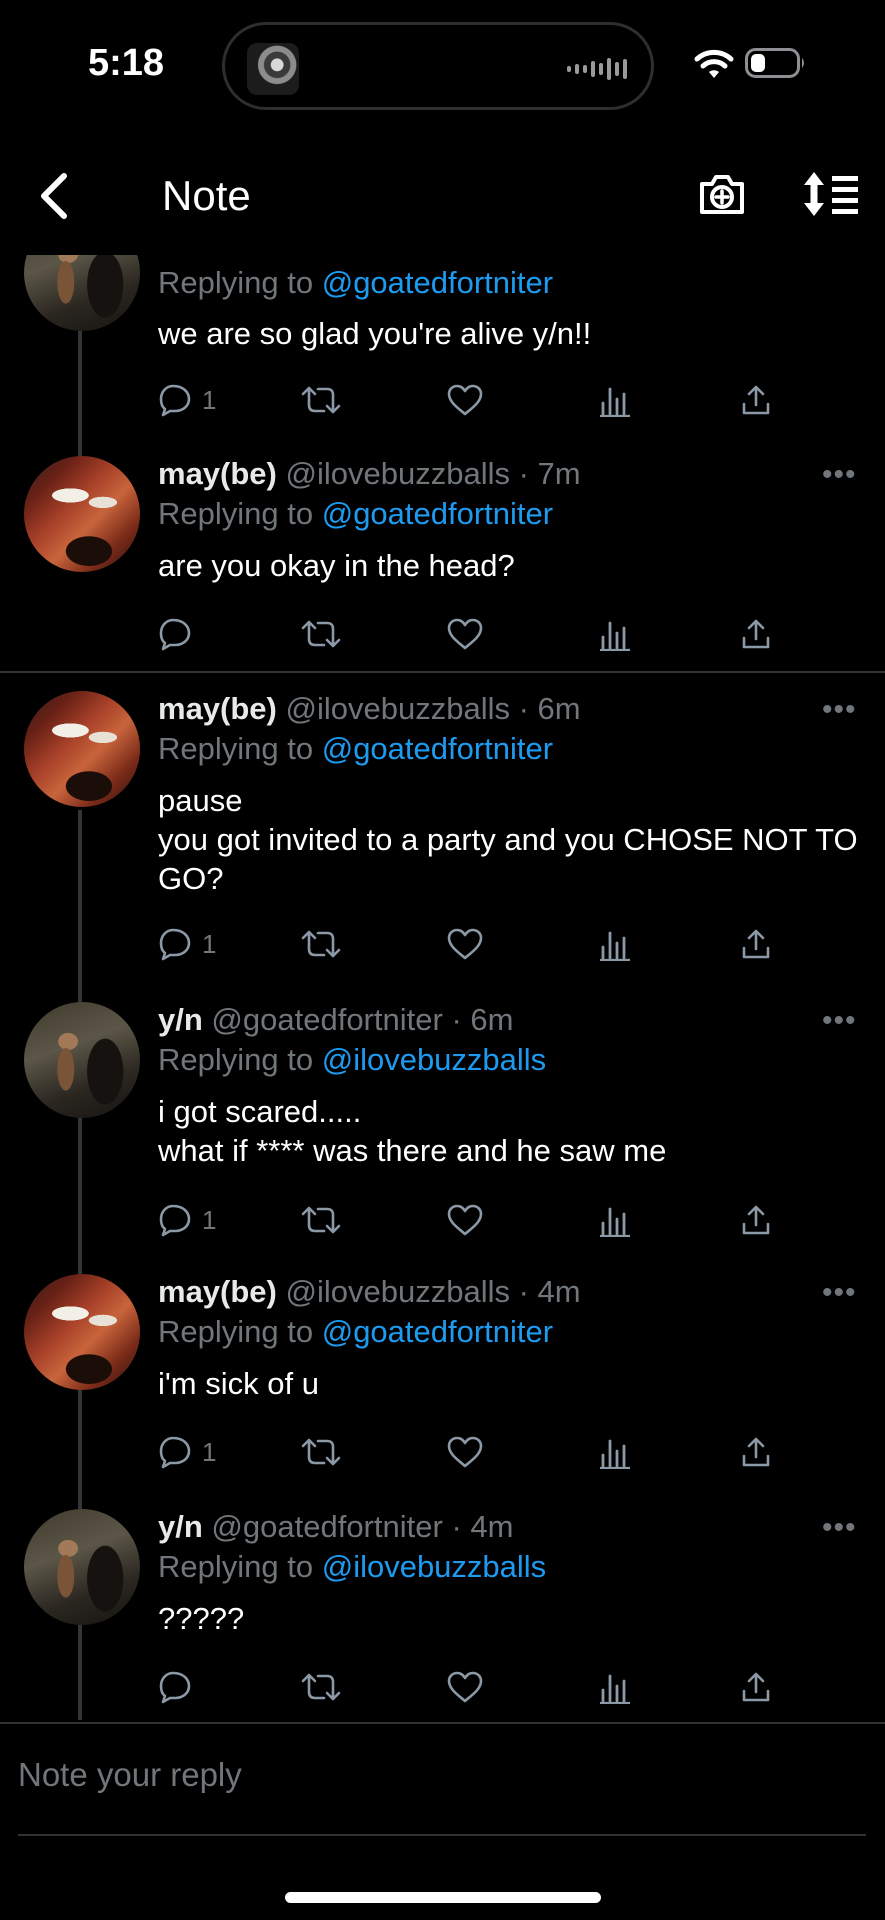  Describe the element at coordinates (831, 194) in the screenshot. I see `sort-list-icon` at that location.